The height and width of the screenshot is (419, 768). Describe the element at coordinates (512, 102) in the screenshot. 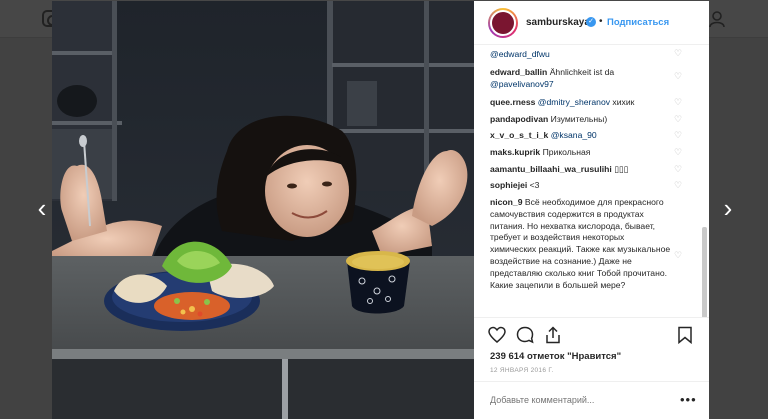

I see `comment-author: quee.rness` at that location.